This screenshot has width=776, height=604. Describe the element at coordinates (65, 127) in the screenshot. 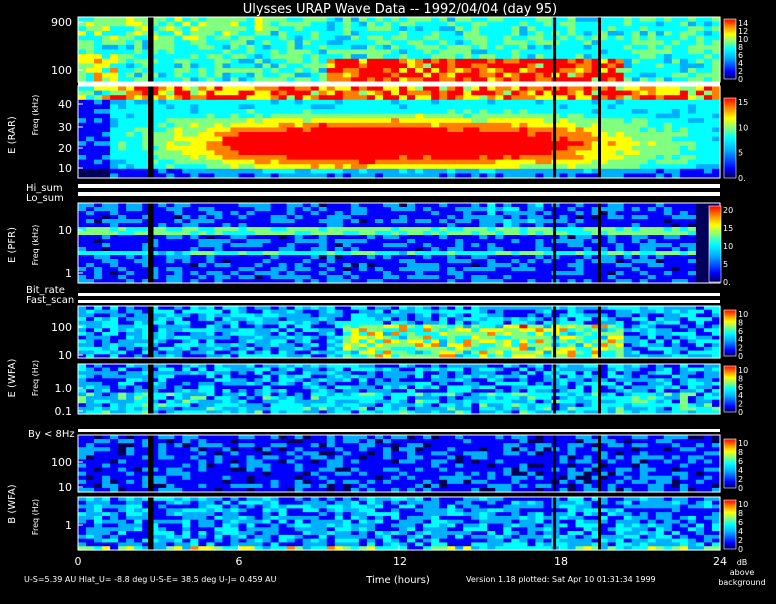

I see `y-tick: 30` at that location.